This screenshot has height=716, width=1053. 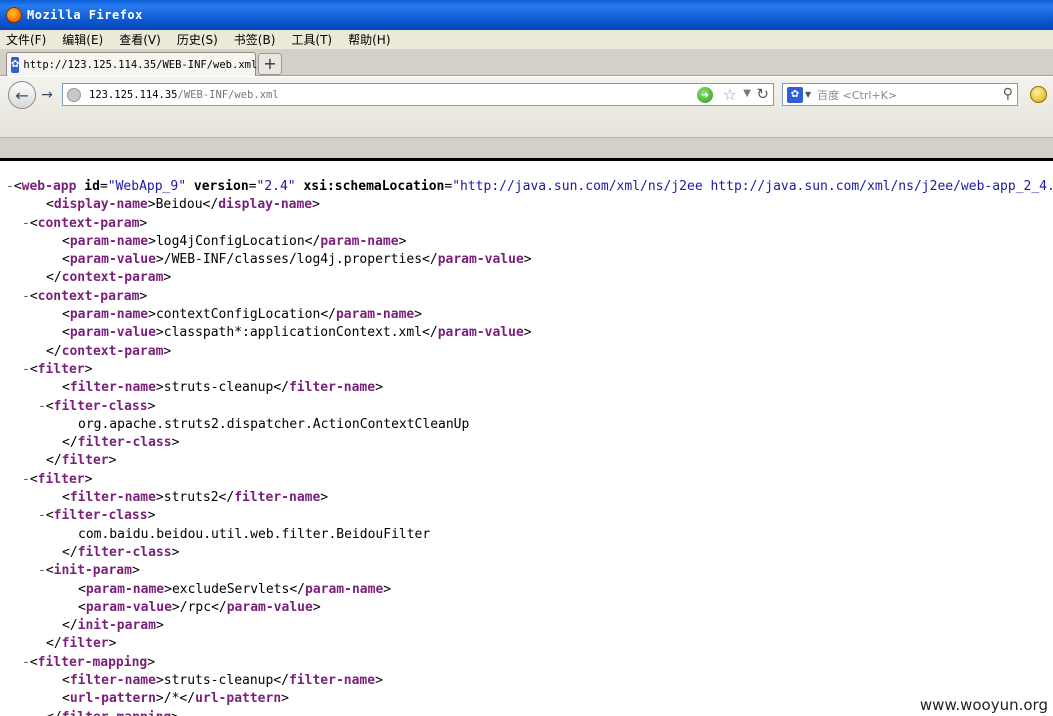 What do you see at coordinates (526, 699) in the screenshot?
I see `xml-line: <url-pattern>/*</url-pattern>` at bounding box center [526, 699].